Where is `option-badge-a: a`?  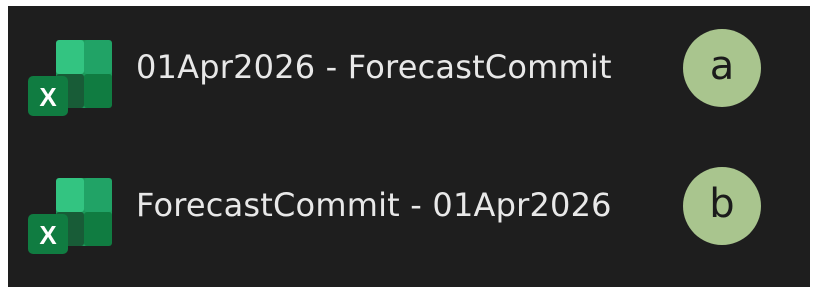
option-badge-a: a is located at coordinates (722, 68).